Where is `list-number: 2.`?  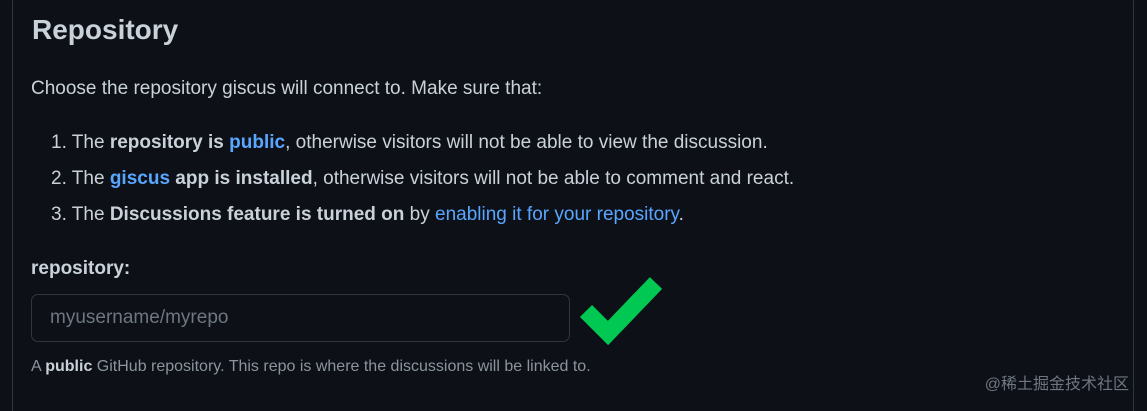 list-number: 2. is located at coordinates (59, 178).